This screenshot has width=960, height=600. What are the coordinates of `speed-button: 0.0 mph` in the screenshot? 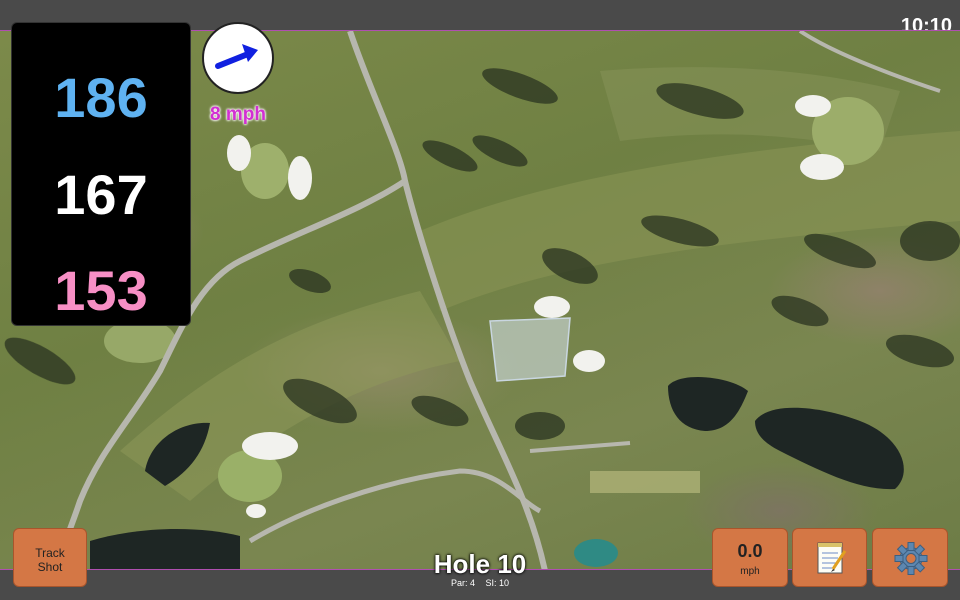 It's located at (750, 557).